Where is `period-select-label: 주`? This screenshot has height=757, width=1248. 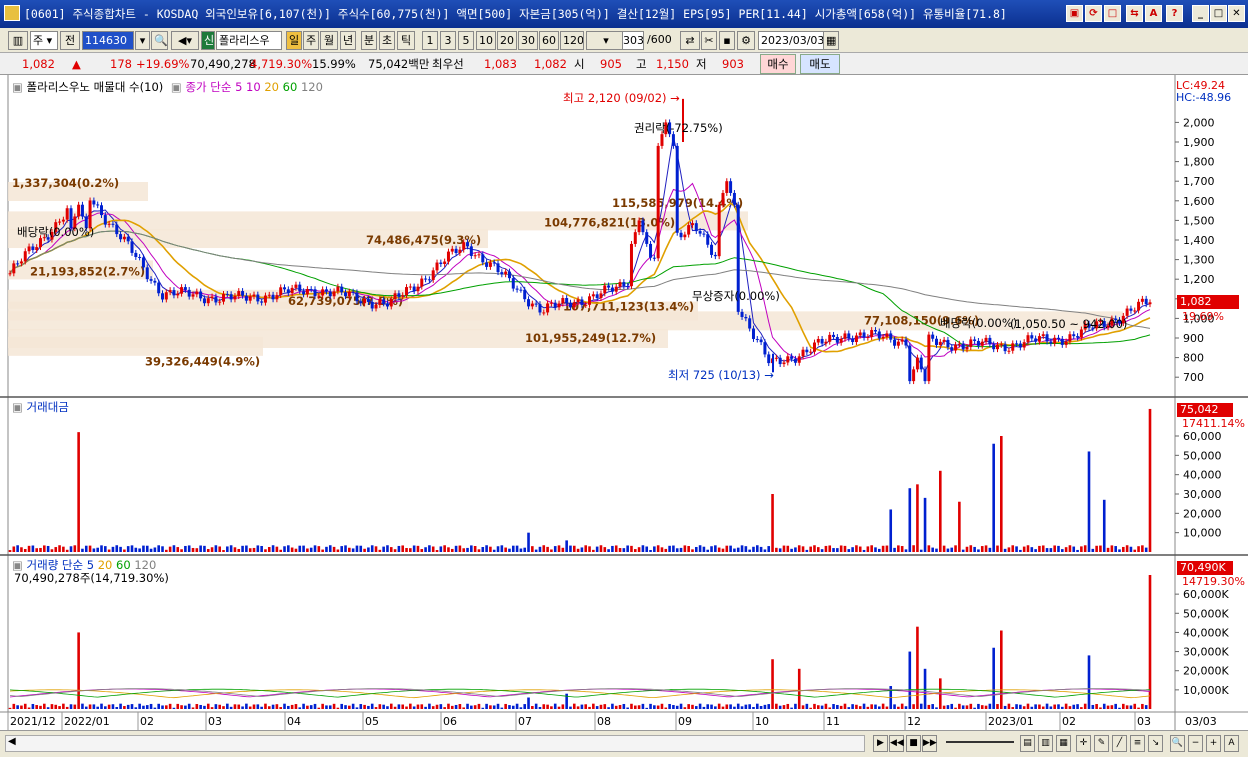
period-select-label: 주 is located at coordinates (38, 40).